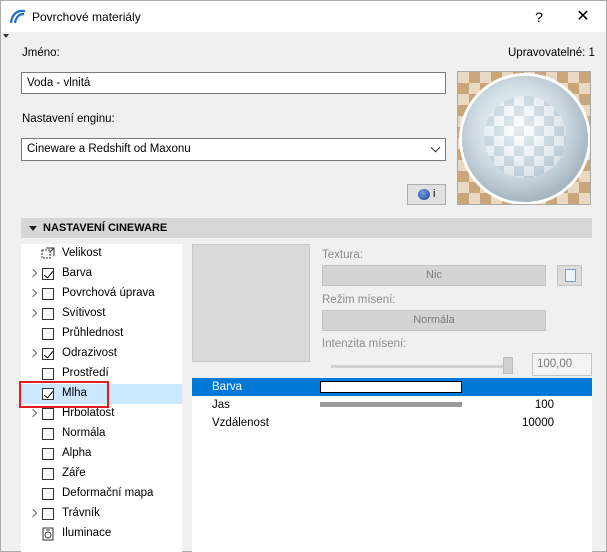 The height and width of the screenshot is (552, 607). What do you see at coordinates (303, 16) in the screenshot?
I see `title-bar: Povrchové materiály ? ✕` at bounding box center [303, 16].